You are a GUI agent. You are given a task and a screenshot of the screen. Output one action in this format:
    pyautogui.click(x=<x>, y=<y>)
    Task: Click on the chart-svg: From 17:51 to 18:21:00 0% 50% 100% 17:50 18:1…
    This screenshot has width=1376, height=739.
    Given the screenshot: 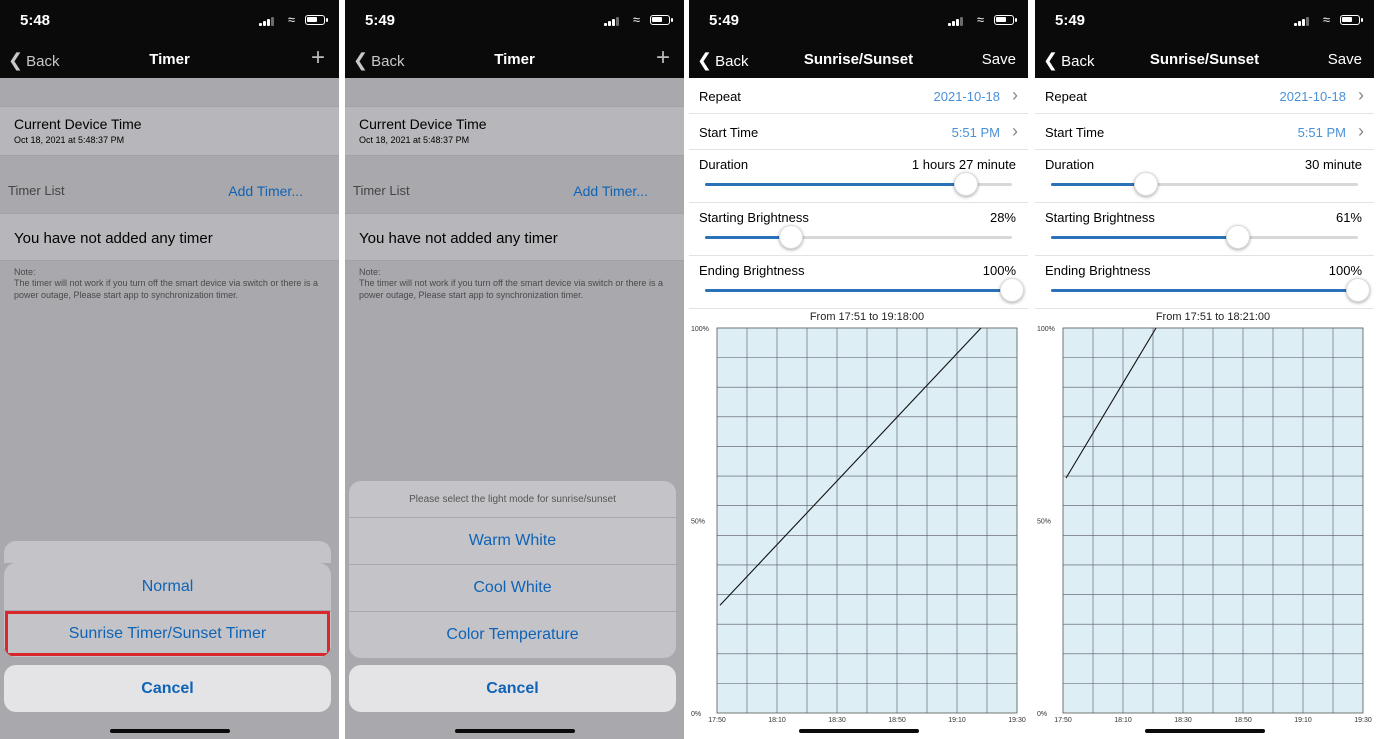 What is the action you would take?
    pyautogui.click(x=1204, y=517)
    